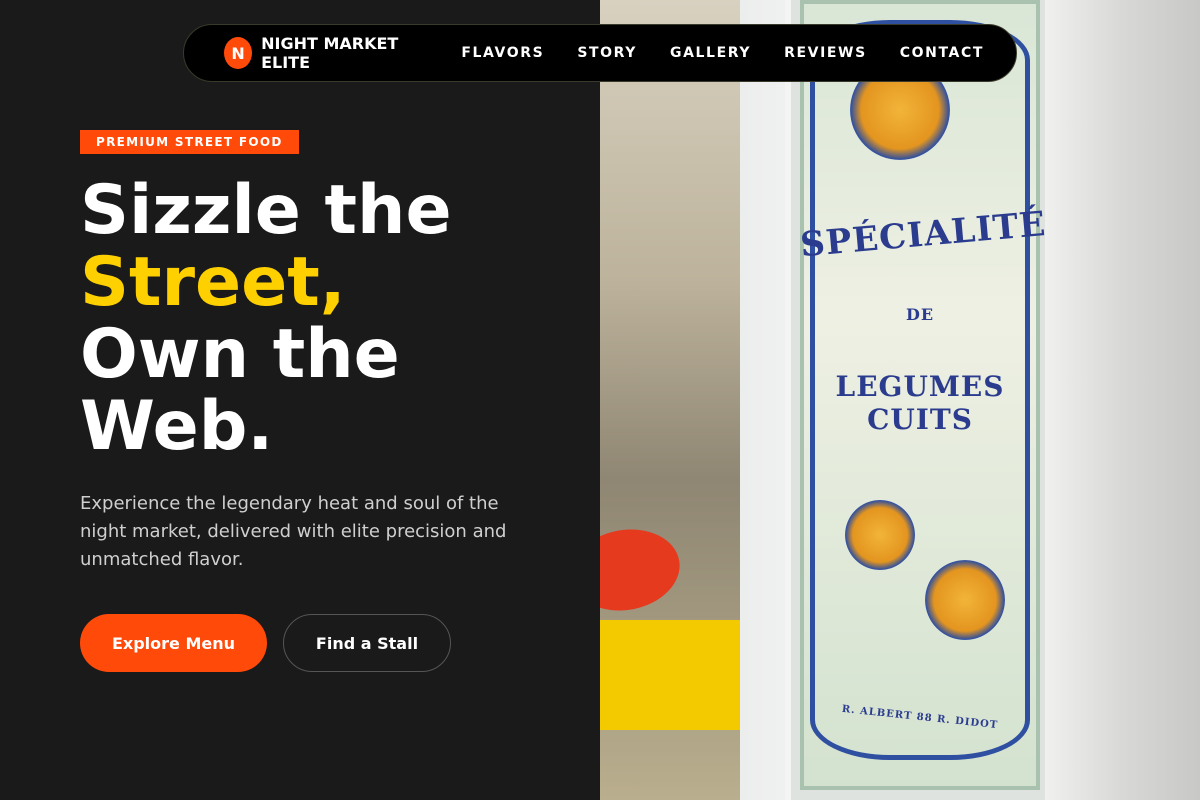 Image resolution: width=1200 pixels, height=800 pixels. I want to click on find-stall-button: Find a Stall, so click(367, 643).